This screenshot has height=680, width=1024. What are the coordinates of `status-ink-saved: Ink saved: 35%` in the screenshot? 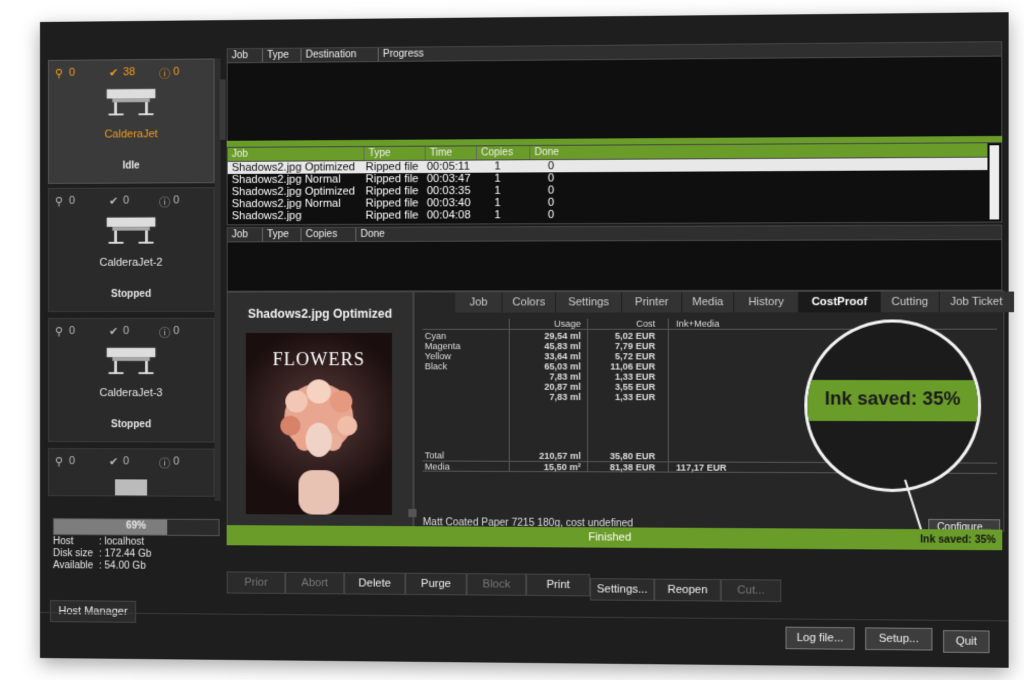 It's located at (958, 540).